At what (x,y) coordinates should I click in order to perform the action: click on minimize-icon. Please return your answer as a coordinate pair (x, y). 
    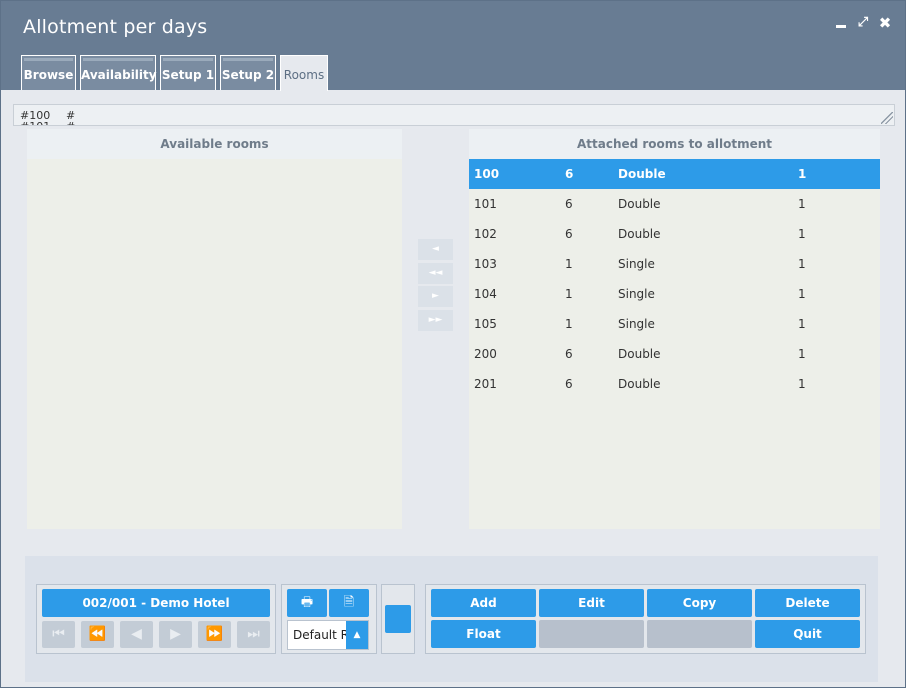
    Looking at the image, I should click on (841, 23).